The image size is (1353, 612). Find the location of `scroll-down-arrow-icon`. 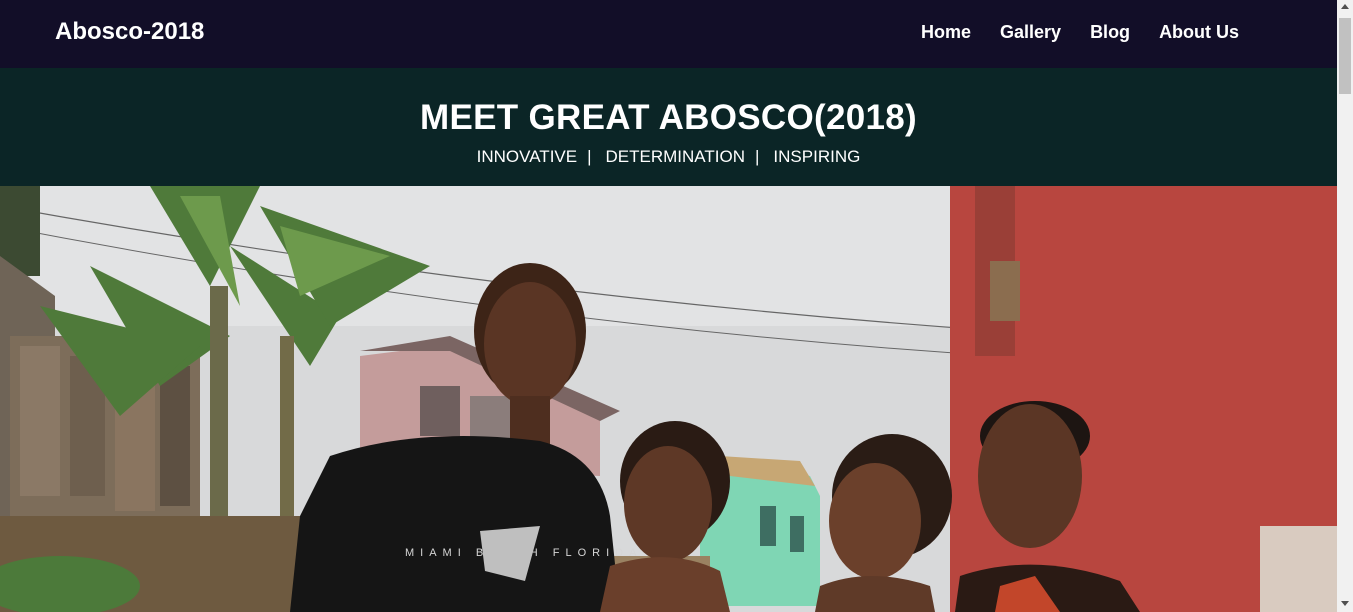

scroll-down-arrow-icon is located at coordinates (1345, 603).